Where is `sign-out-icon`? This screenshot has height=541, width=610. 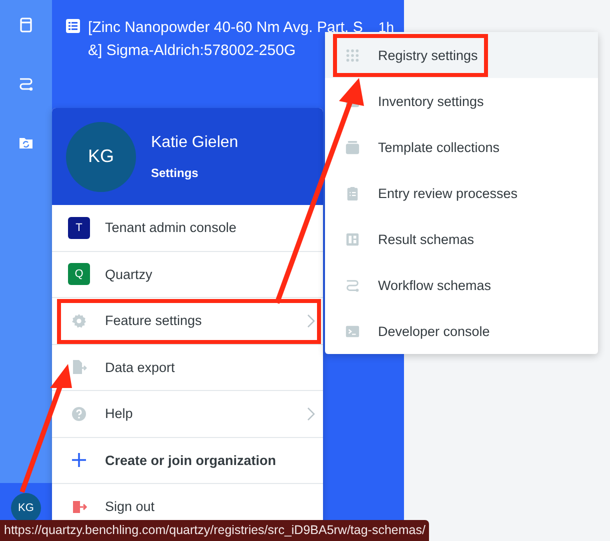
sign-out-icon is located at coordinates (79, 506).